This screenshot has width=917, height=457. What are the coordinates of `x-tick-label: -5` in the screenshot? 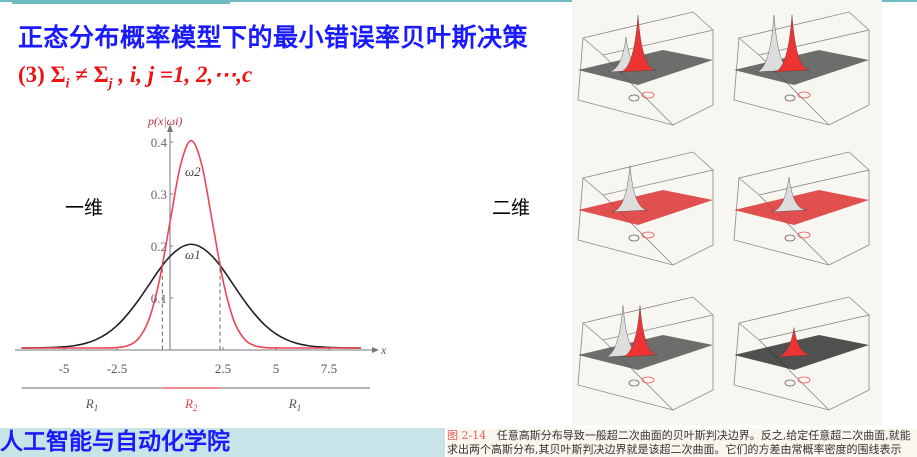 It's located at (64, 368).